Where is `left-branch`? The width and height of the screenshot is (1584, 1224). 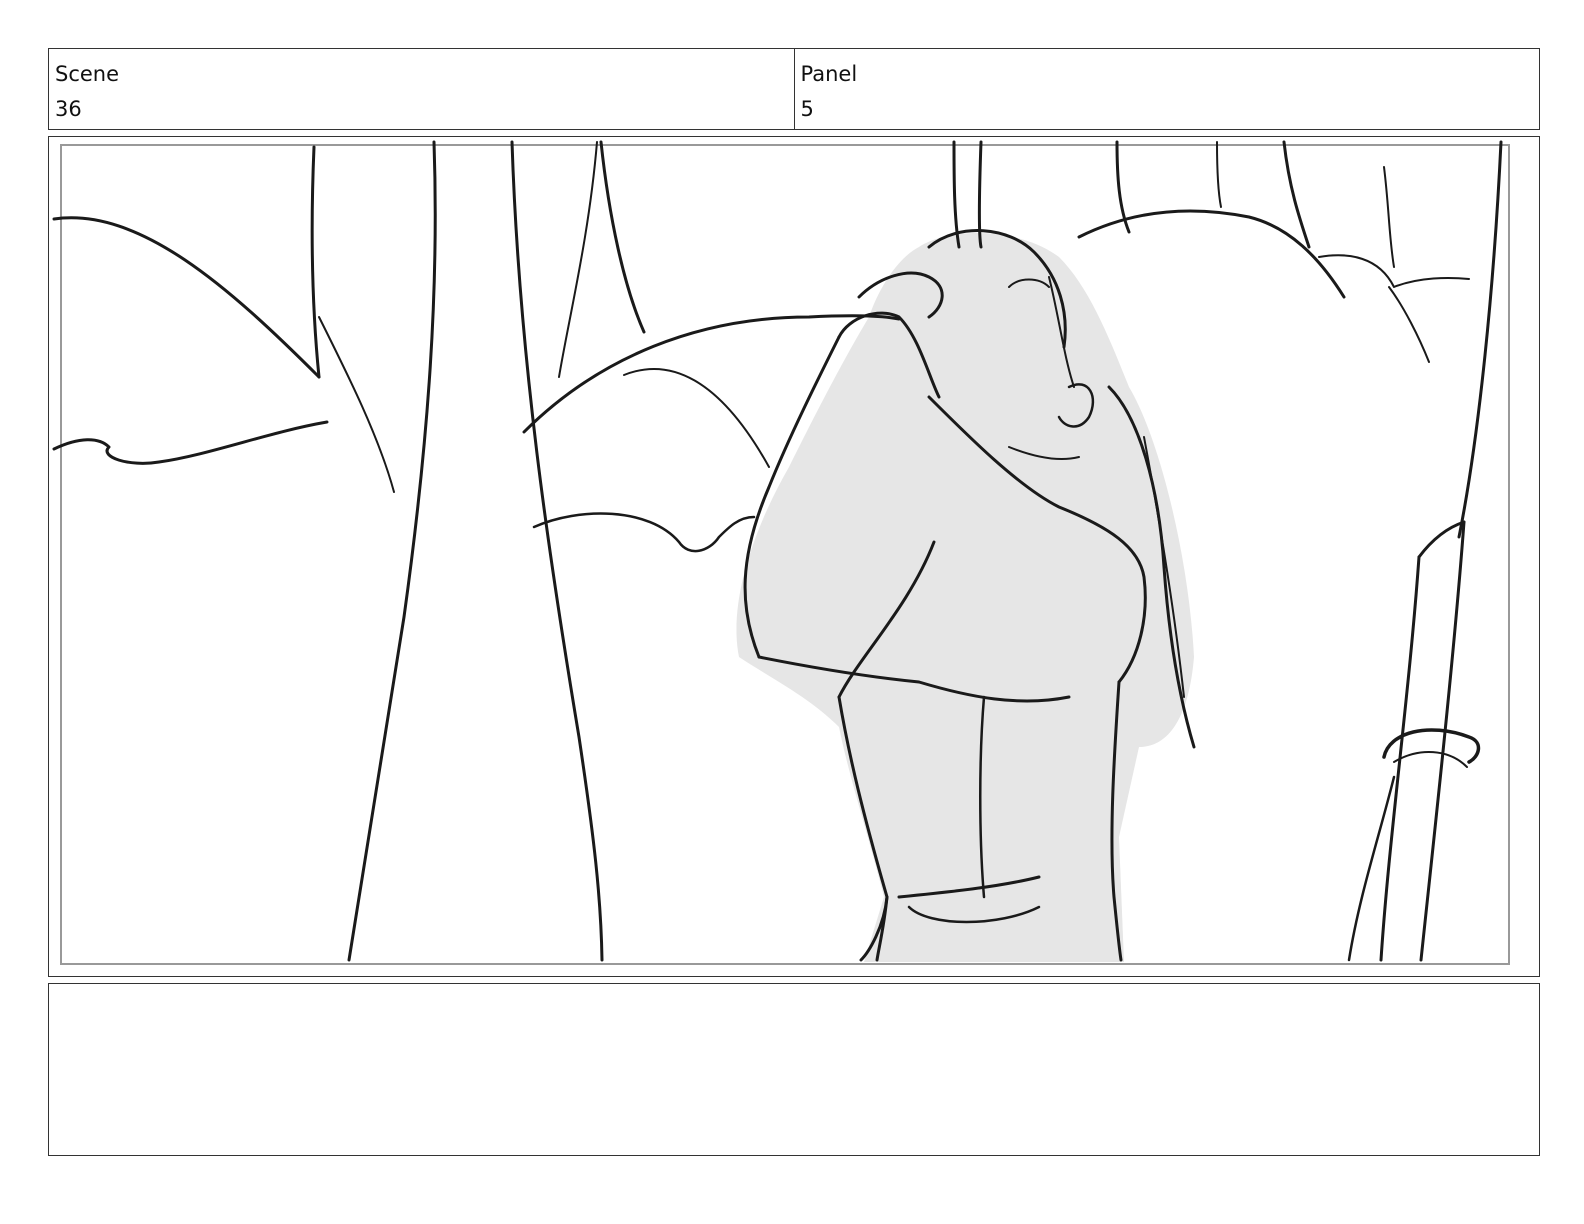
left-branch is located at coordinates (356, 404).